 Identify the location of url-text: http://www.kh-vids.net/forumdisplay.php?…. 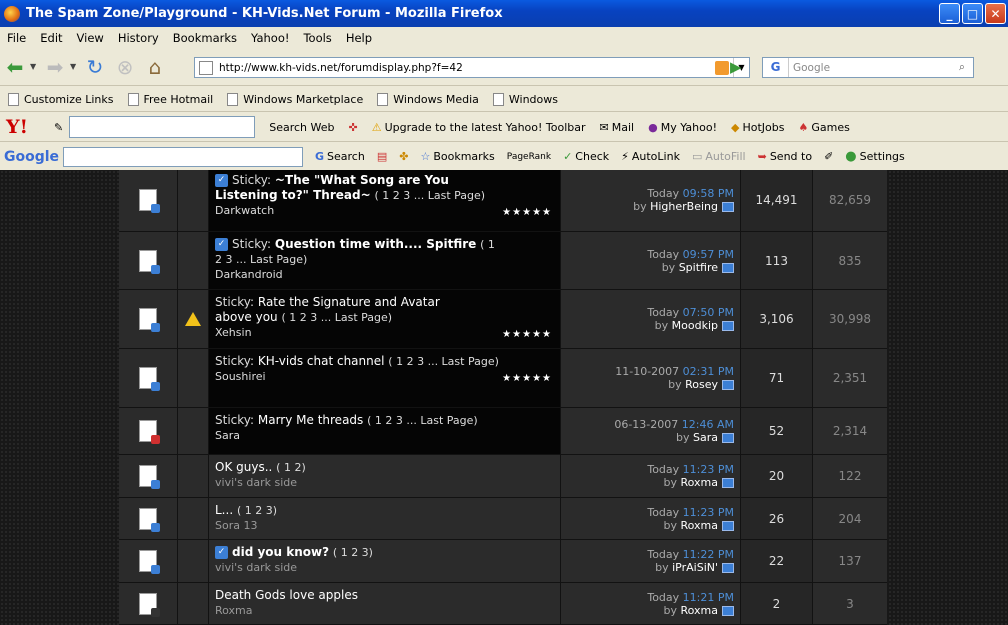
(467, 68).